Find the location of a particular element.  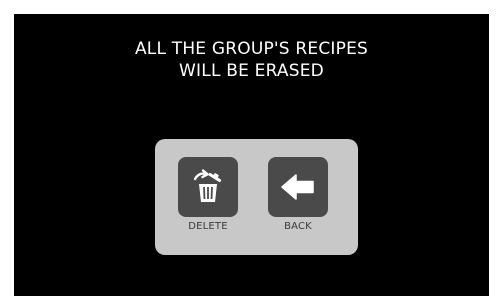

delete-button-tile is located at coordinates (208, 187).